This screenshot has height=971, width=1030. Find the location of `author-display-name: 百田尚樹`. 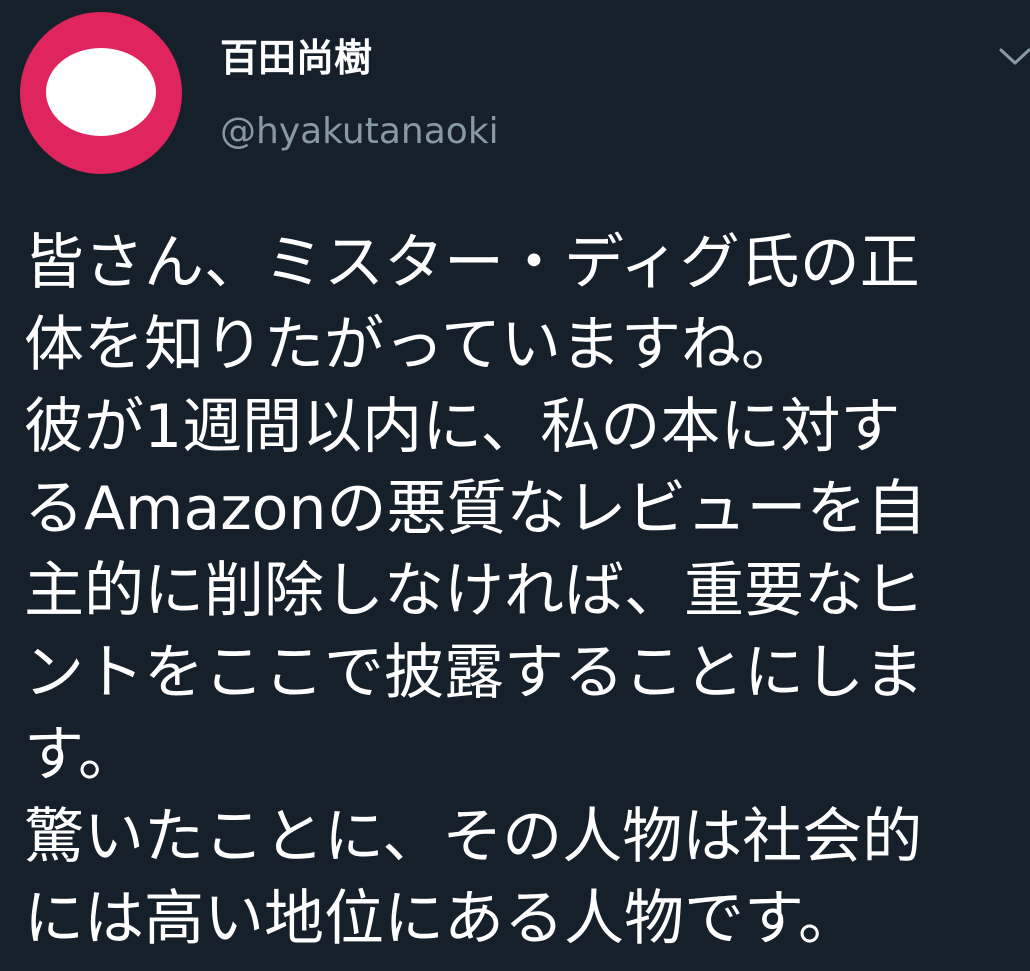

author-display-name: 百田尚樹 is located at coordinates (296, 58).